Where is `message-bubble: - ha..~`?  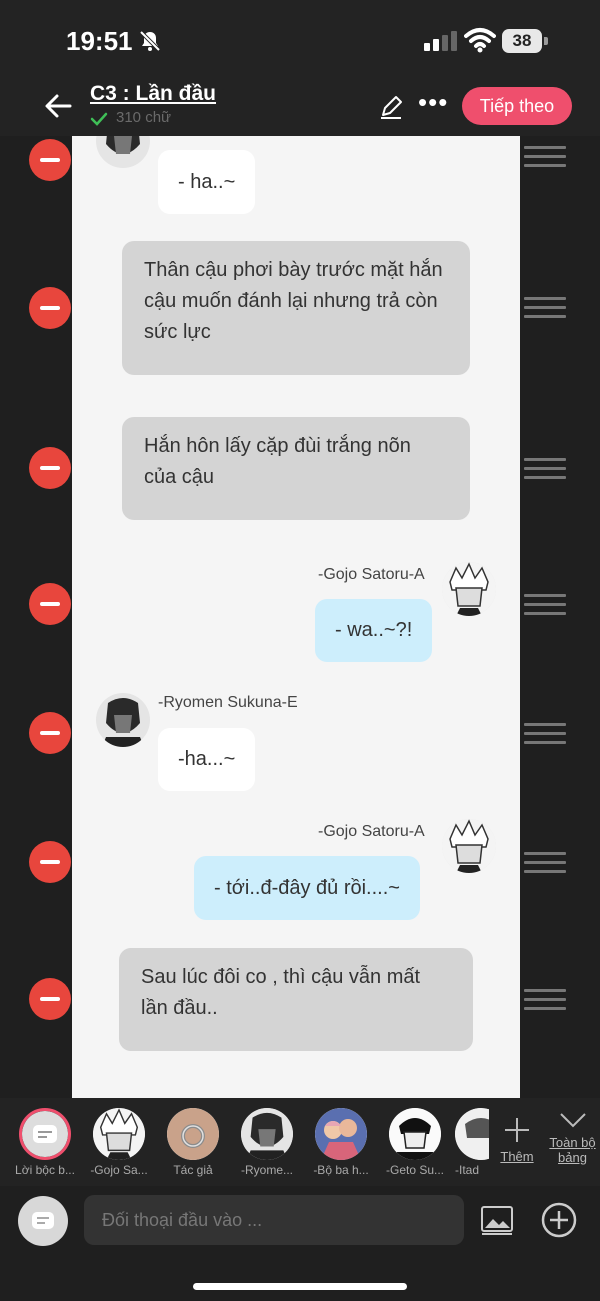 message-bubble: - ha..~ is located at coordinates (207, 182).